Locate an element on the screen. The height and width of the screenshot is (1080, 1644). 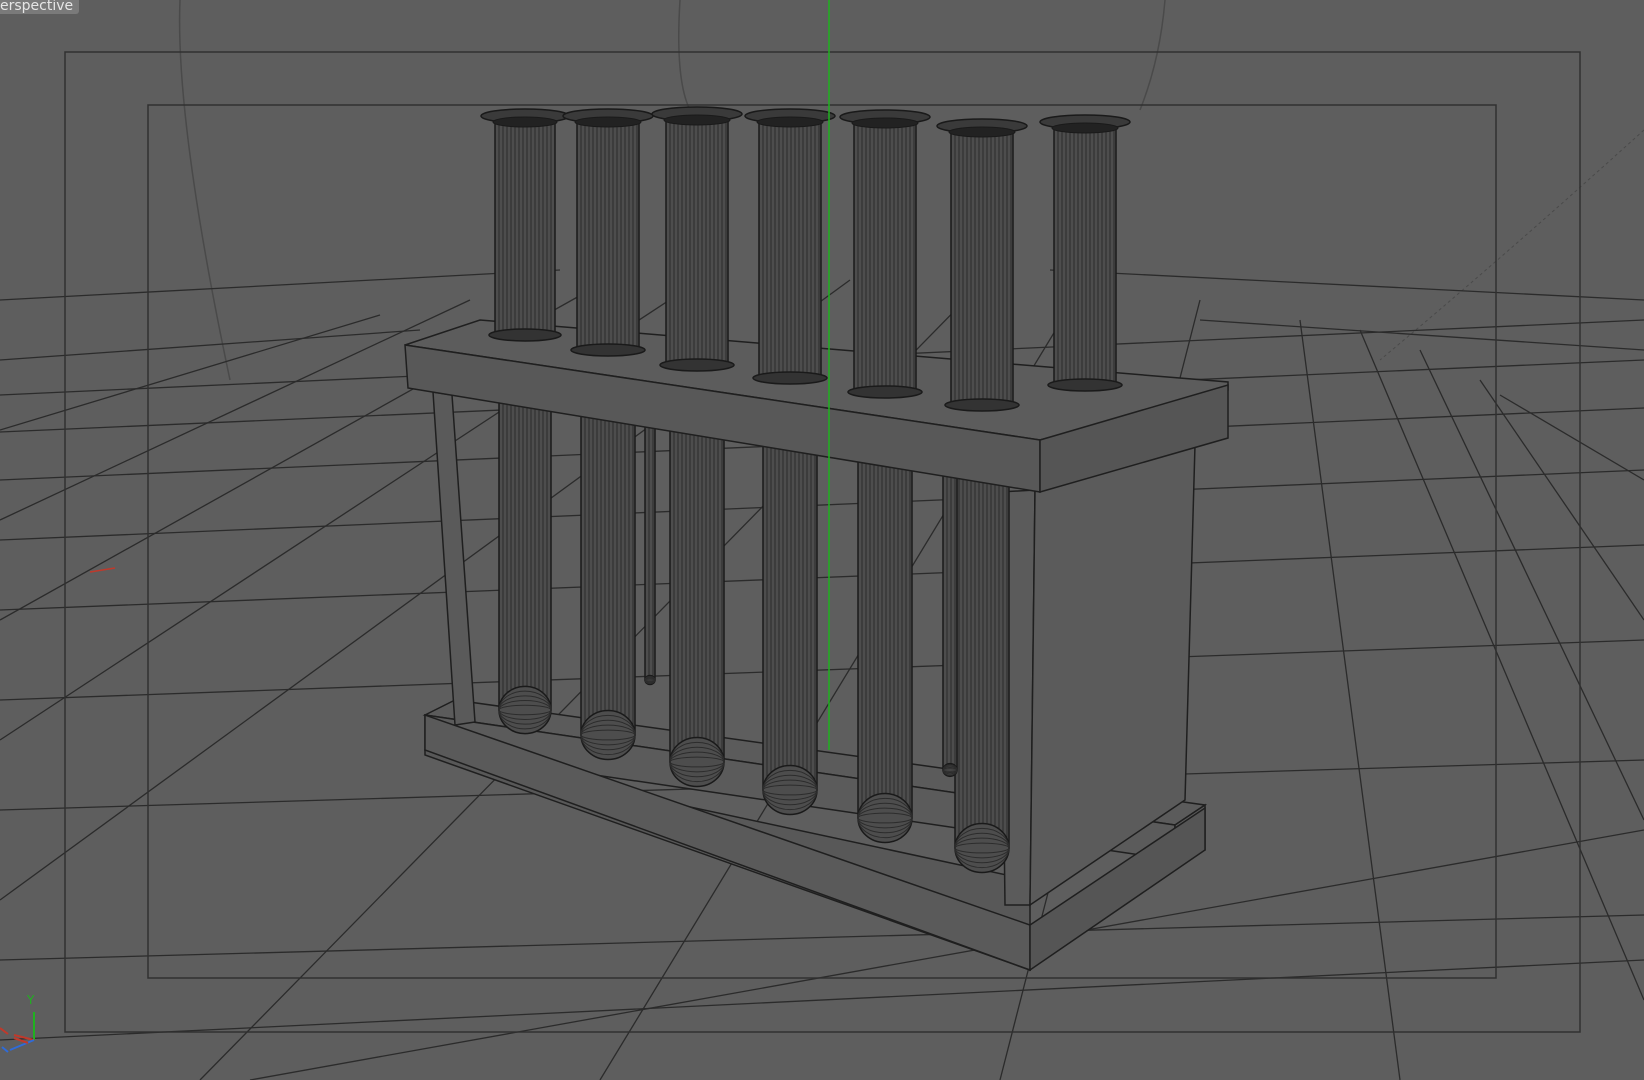
dome-curve-right is located at coordinates (1152, 55).